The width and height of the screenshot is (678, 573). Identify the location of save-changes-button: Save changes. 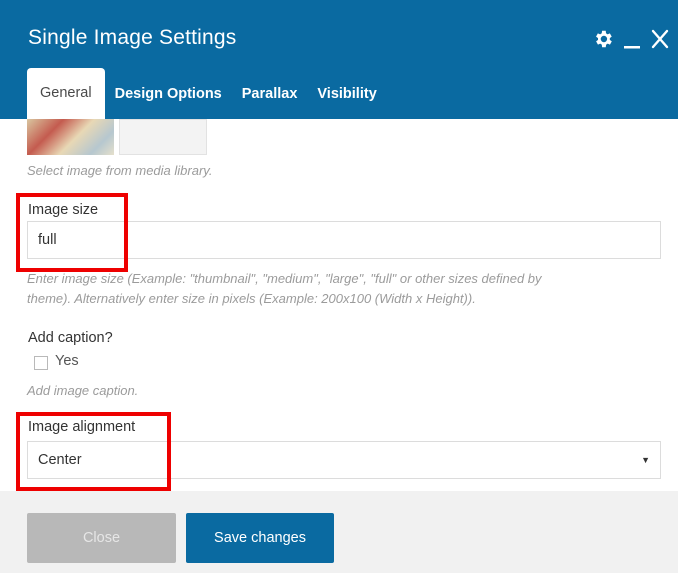
(260, 538).